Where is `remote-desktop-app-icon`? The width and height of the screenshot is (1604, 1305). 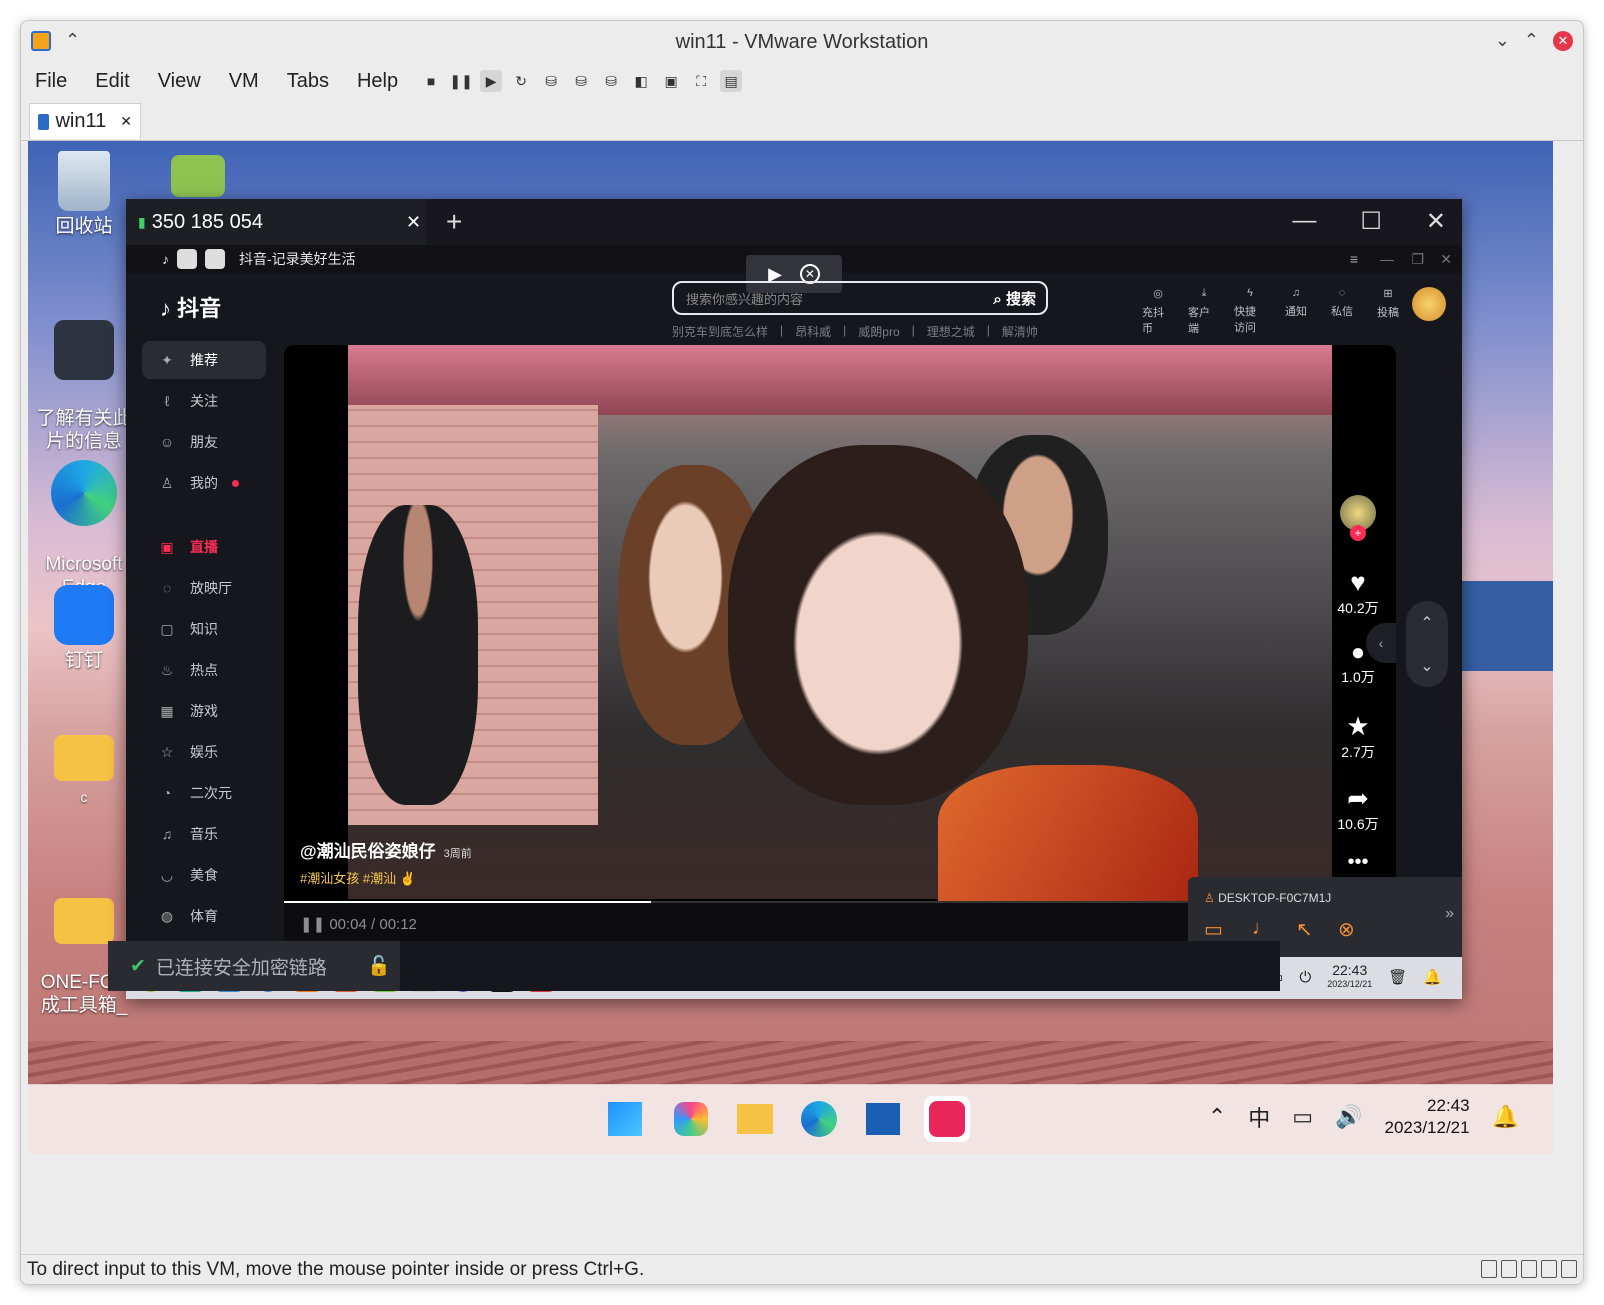
remote-desktop-app-icon is located at coordinates (947, 1119).